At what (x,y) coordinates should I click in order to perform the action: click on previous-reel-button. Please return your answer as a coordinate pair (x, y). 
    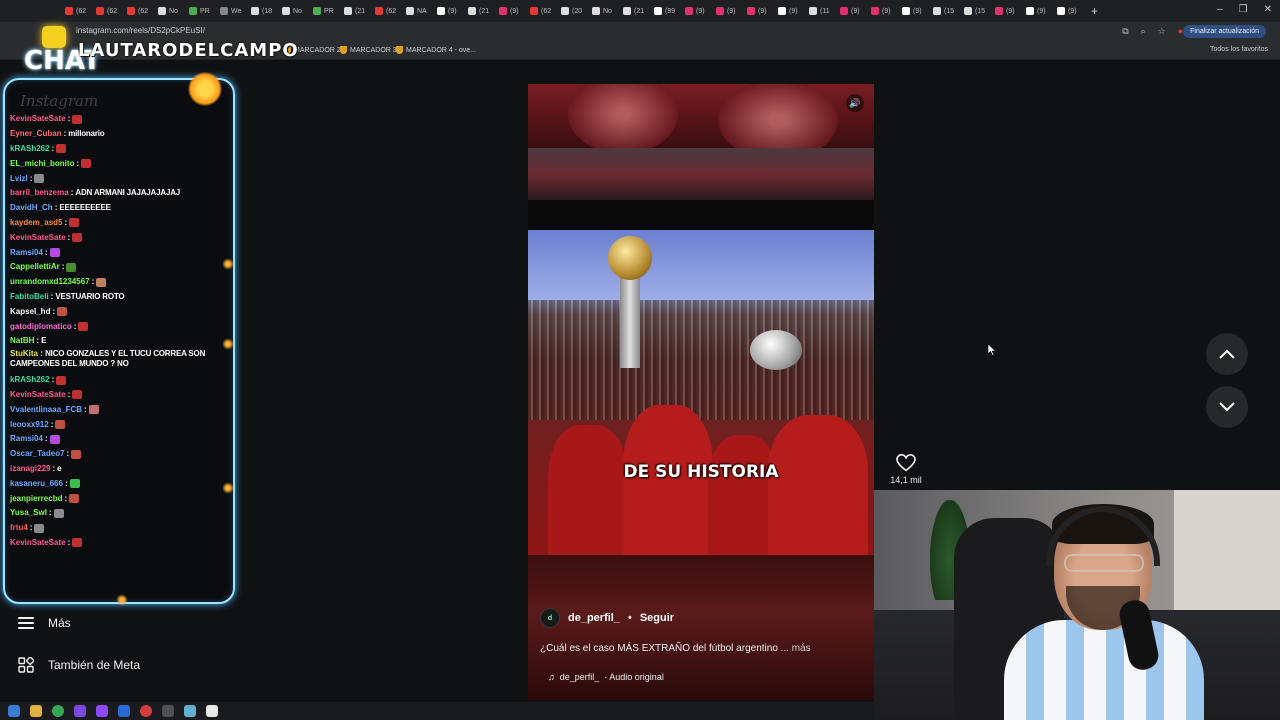
    Looking at the image, I should click on (1227, 354).